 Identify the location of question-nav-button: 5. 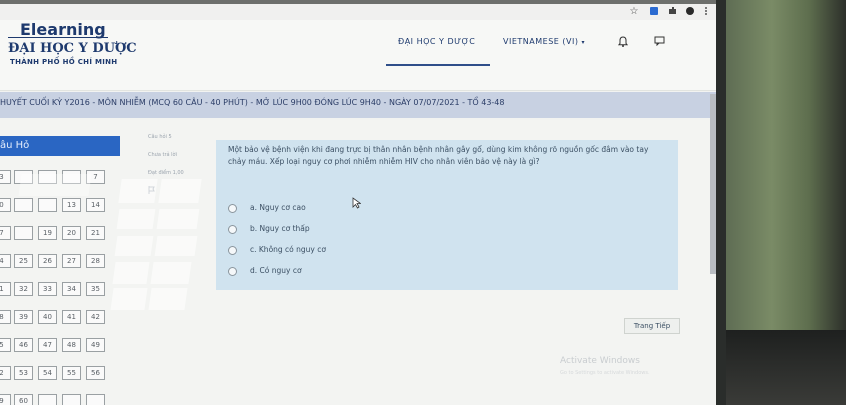
(5, 345).